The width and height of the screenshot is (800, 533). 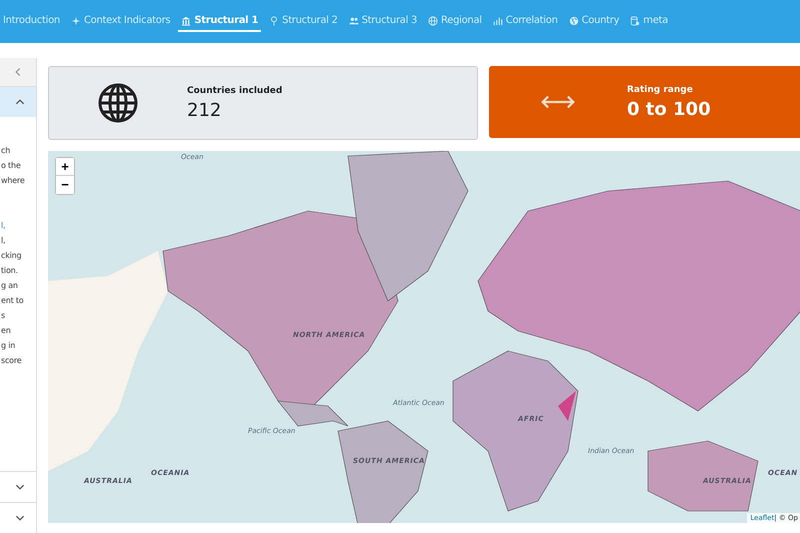 I want to click on sidebar-text: o the, so click(x=10, y=166).